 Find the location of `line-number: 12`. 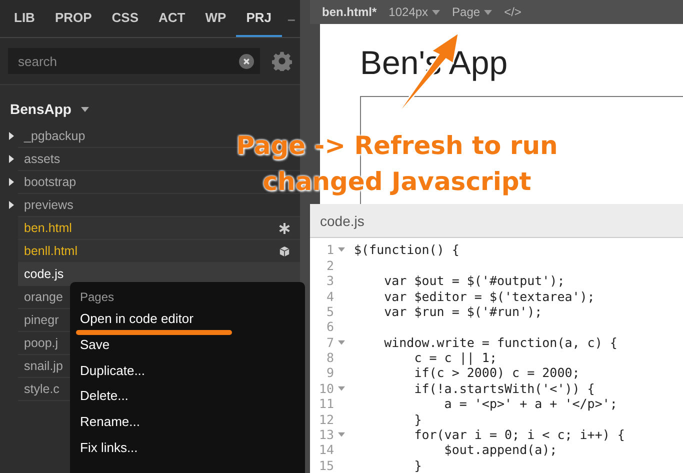

line-number: 12 is located at coordinates (326, 419).